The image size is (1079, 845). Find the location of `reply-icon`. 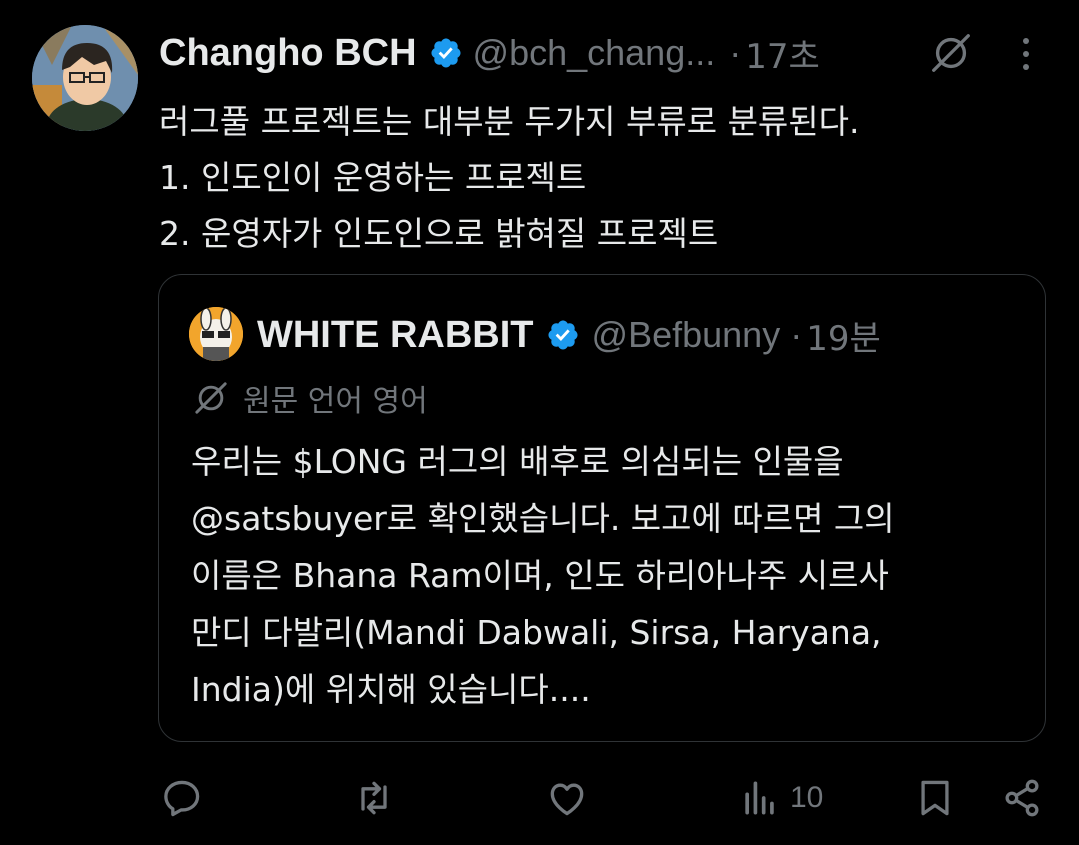

reply-icon is located at coordinates (182, 798).